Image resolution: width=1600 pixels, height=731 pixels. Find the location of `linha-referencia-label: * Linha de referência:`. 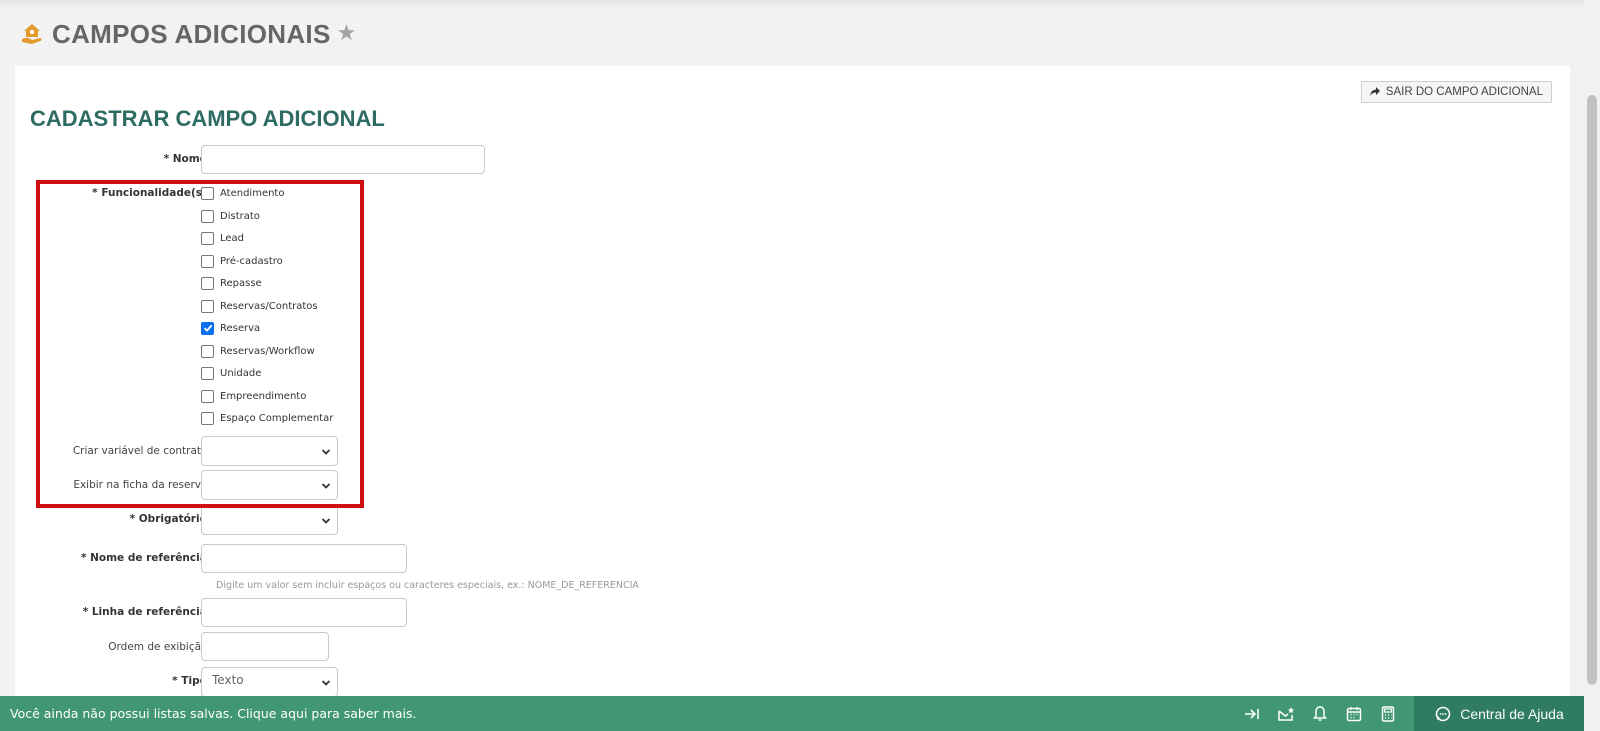

linha-referencia-label: * Linha de referência: is located at coordinates (146, 612).